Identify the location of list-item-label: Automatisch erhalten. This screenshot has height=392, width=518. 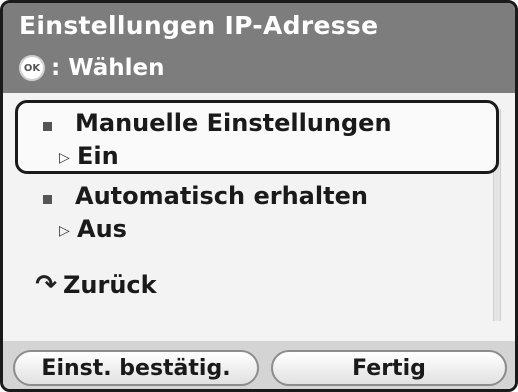
(221, 196).